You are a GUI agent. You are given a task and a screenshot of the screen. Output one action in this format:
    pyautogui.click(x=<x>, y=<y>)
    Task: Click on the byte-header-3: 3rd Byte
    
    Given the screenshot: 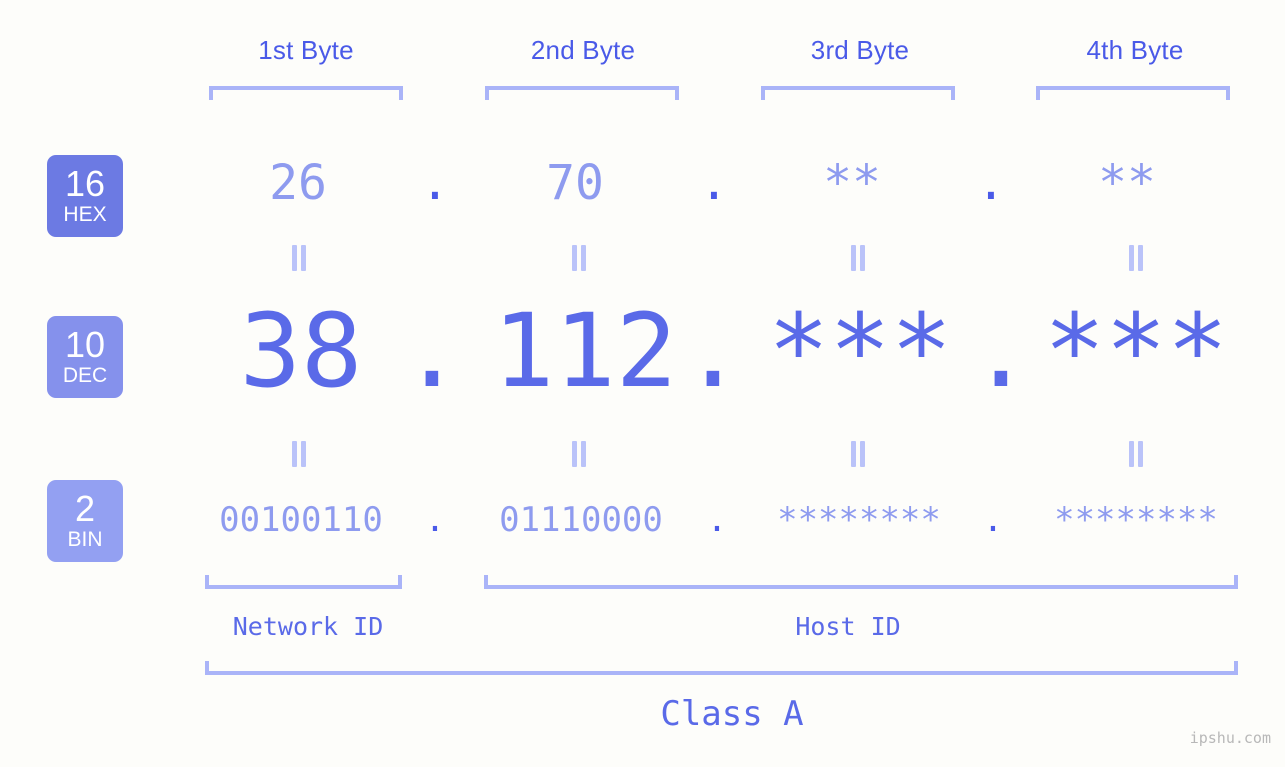 What is the action you would take?
    pyautogui.click(x=860, y=50)
    